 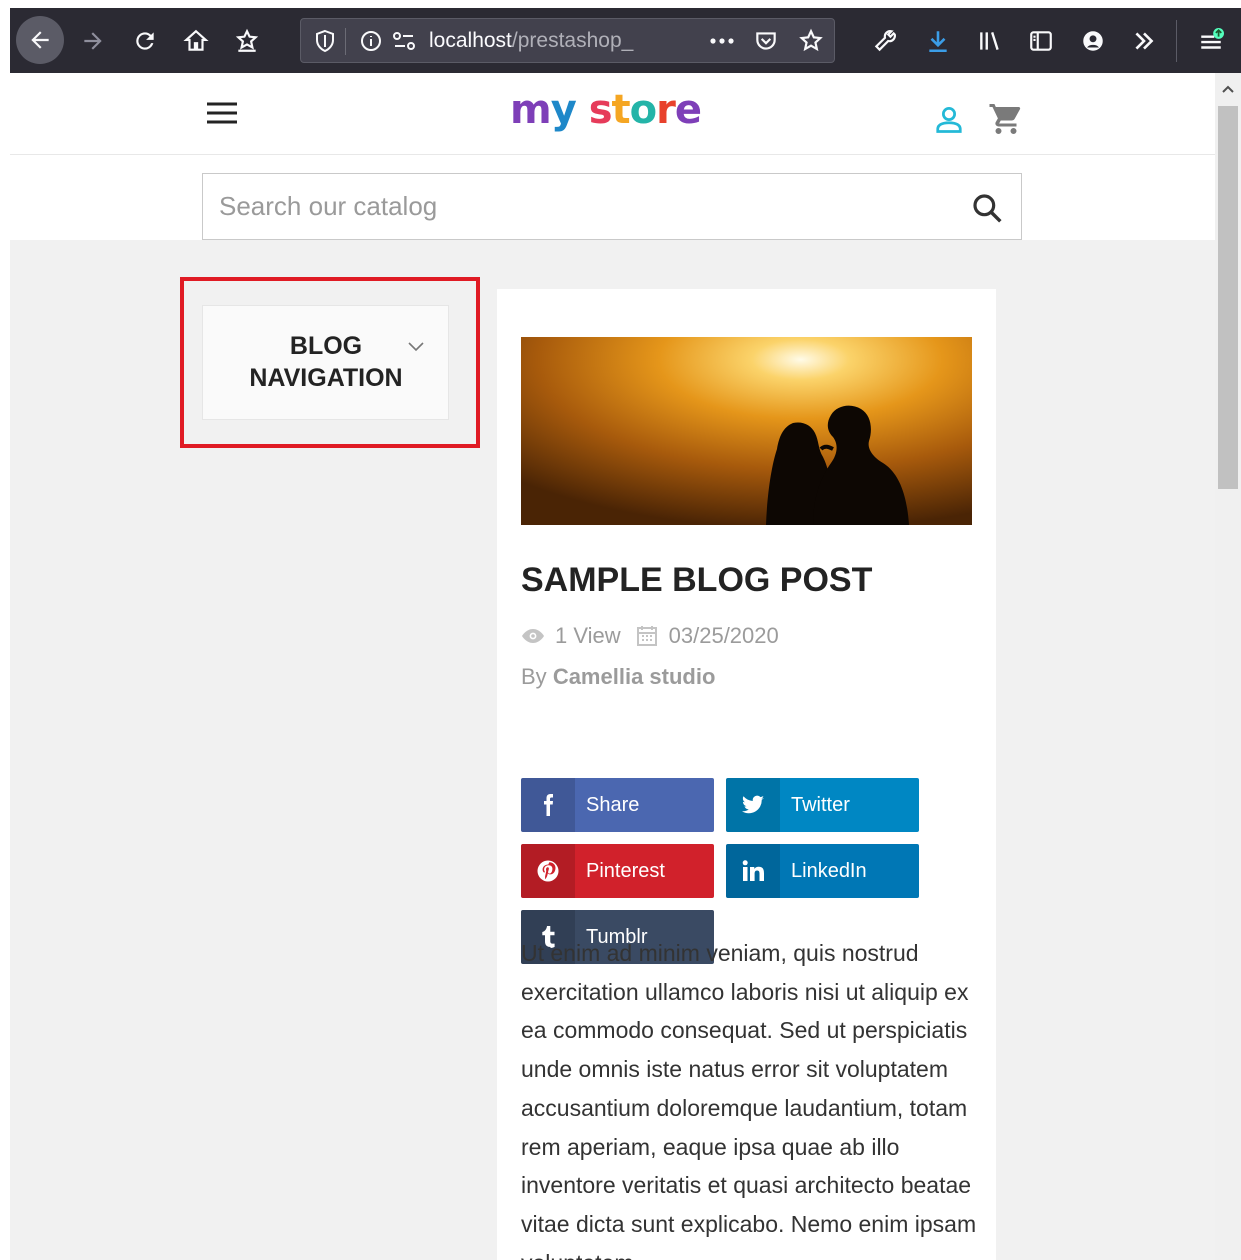 I want to click on search-box, so click(x=612, y=206).